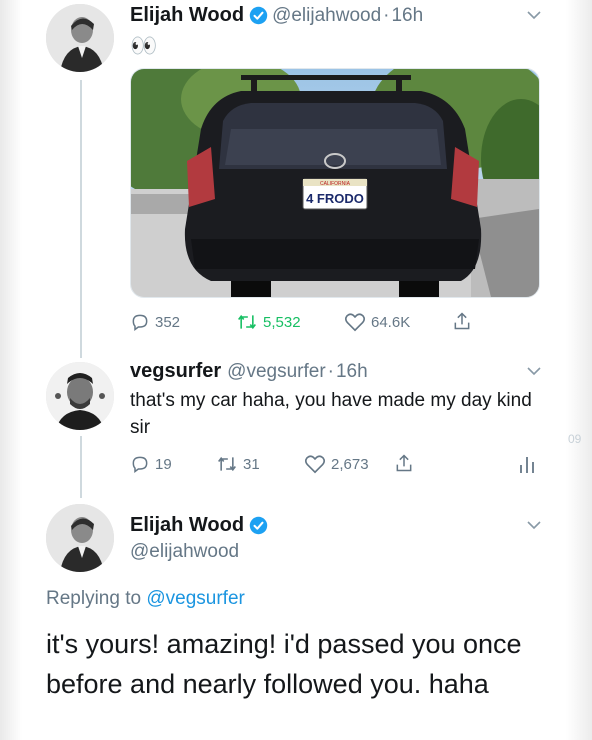  I want to click on author-name: vegsurfer, so click(175, 371).